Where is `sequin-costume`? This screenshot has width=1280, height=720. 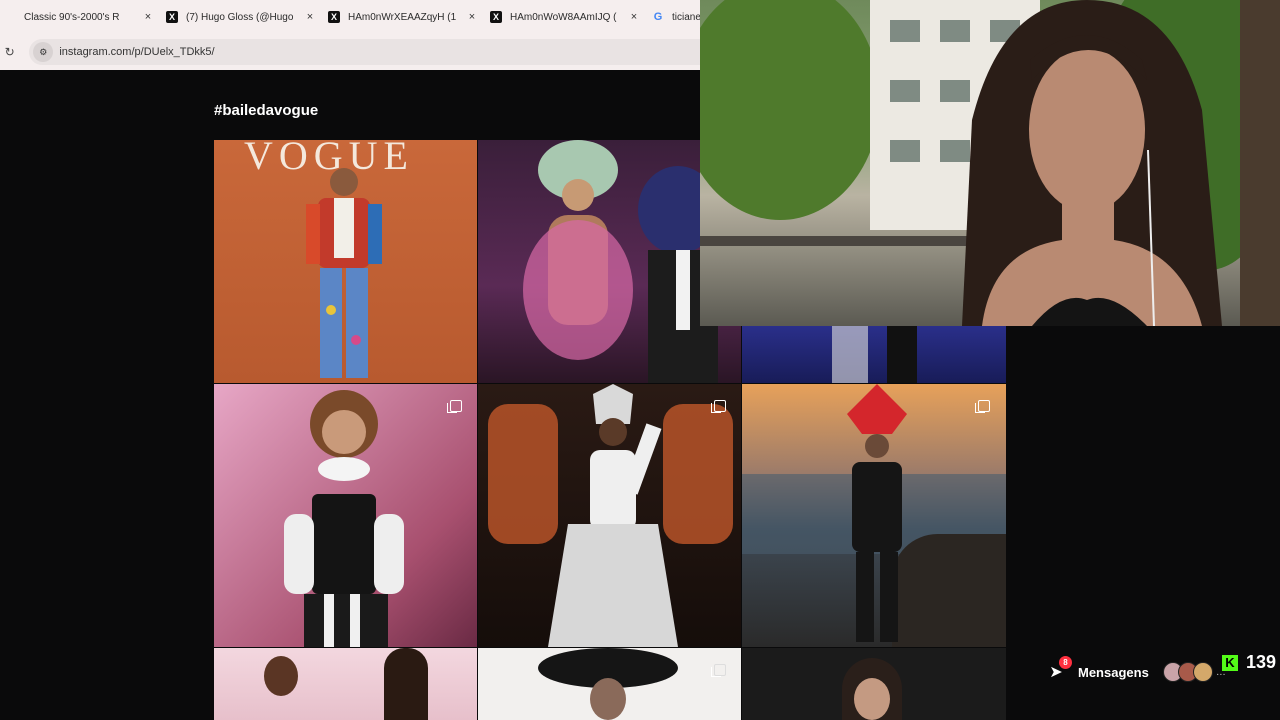 sequin-costume is located at coordinates (850, 354).